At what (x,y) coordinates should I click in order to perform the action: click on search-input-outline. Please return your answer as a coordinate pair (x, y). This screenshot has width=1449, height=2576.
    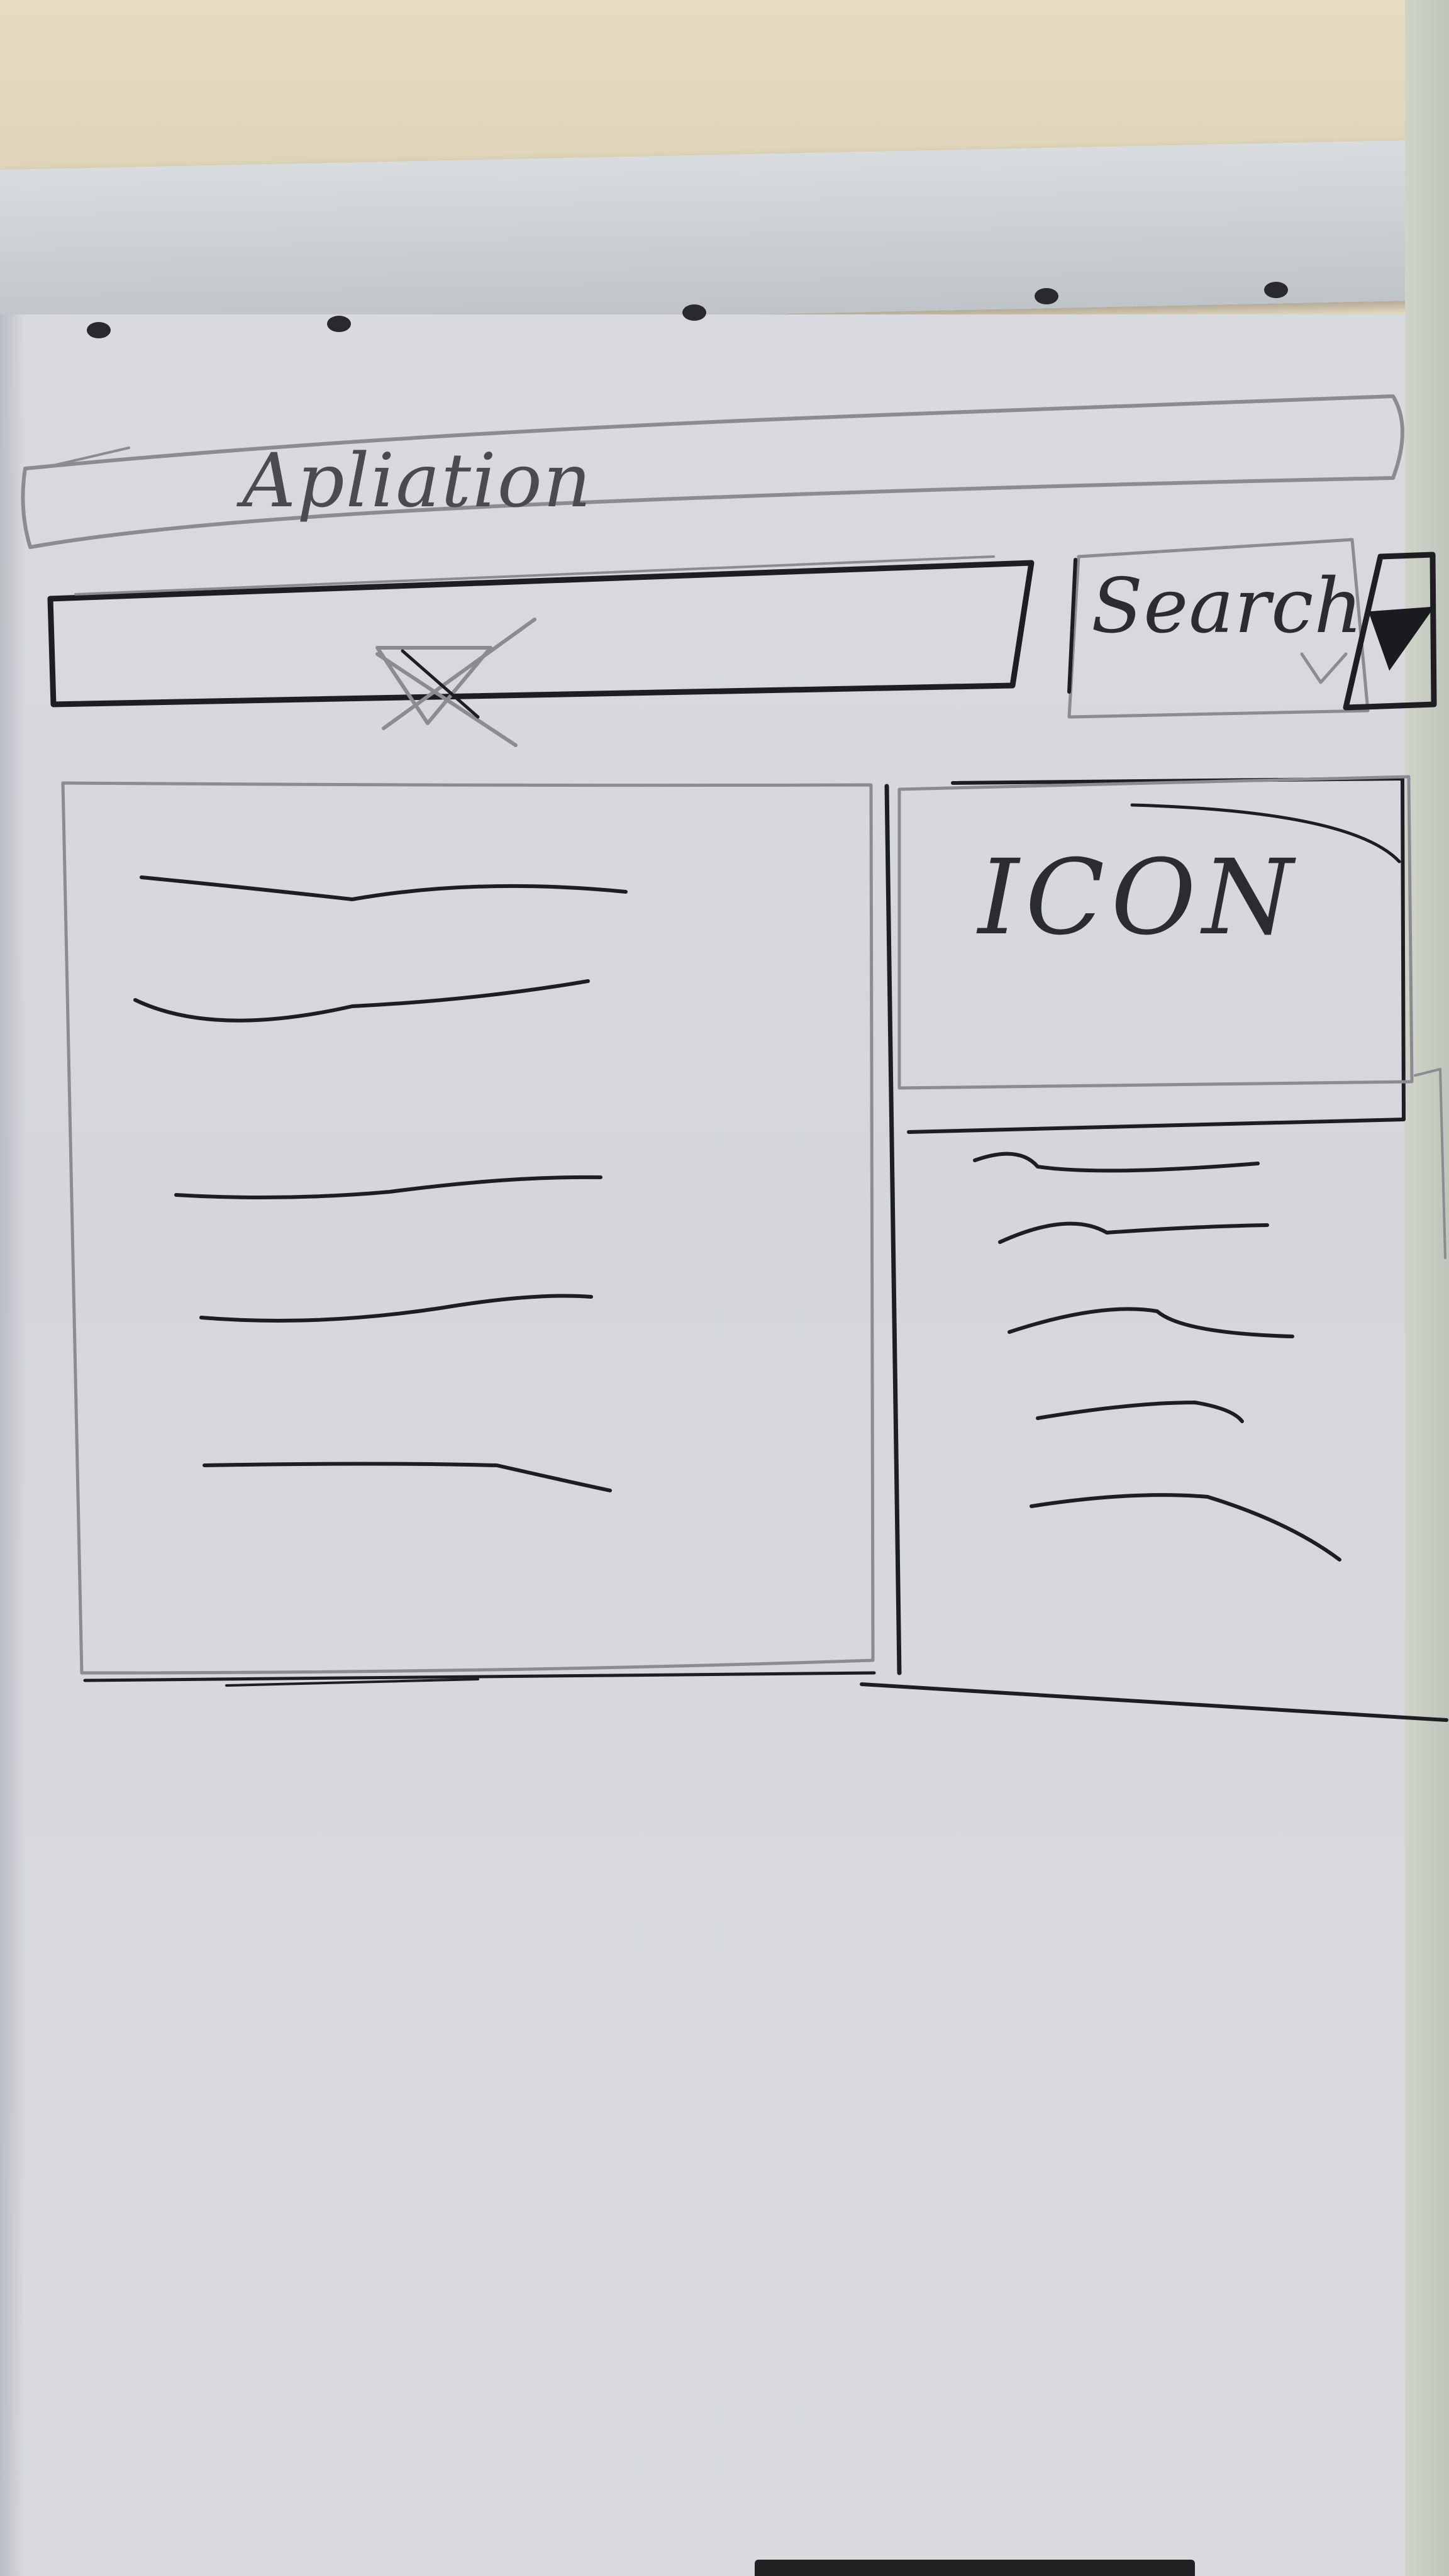
    Looking at the image, I should click on (541, 631).